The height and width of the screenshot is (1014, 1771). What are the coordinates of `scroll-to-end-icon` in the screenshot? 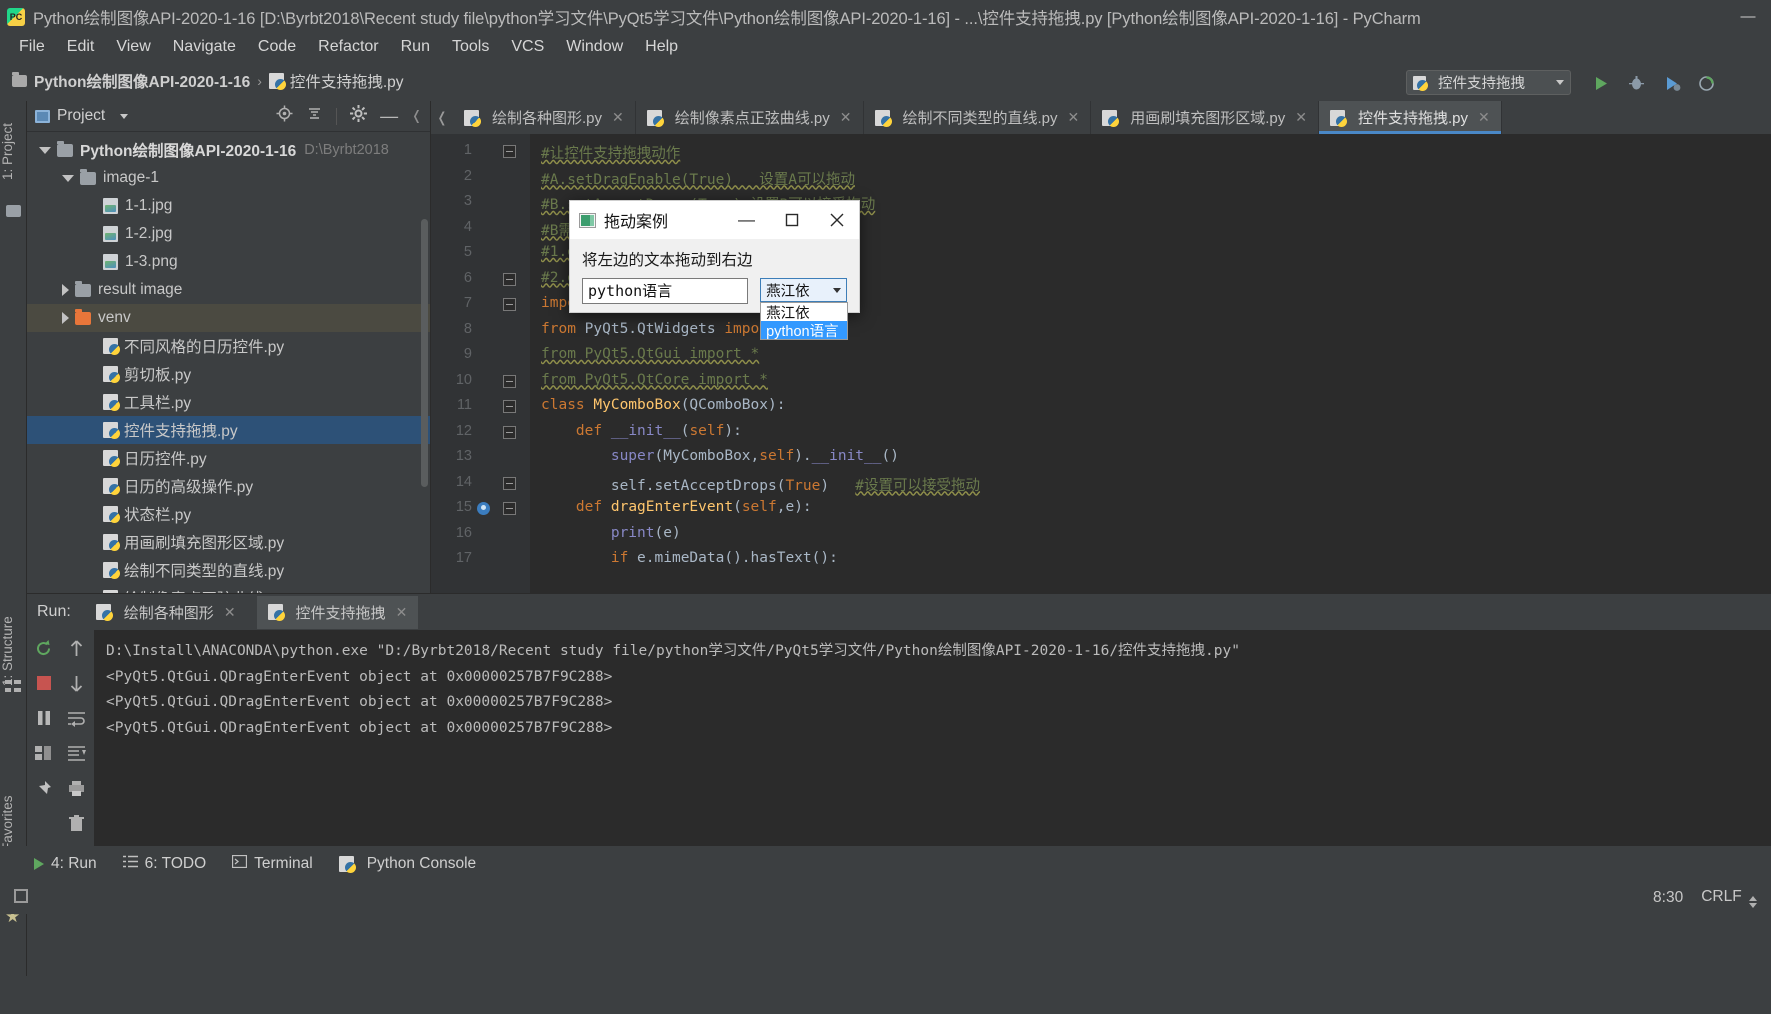 It's located at (77, 753).